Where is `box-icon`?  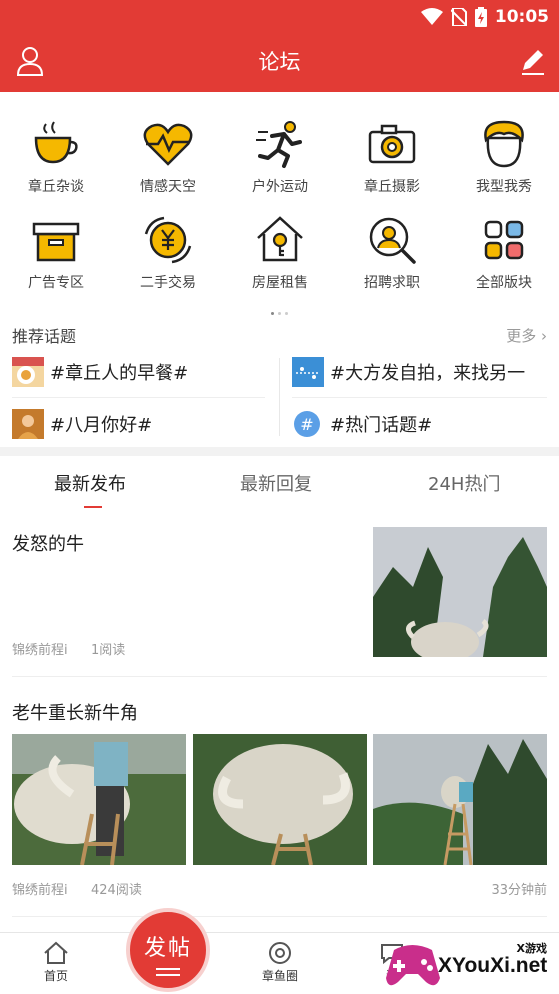 box-icon is located at coordinates (56, 242).